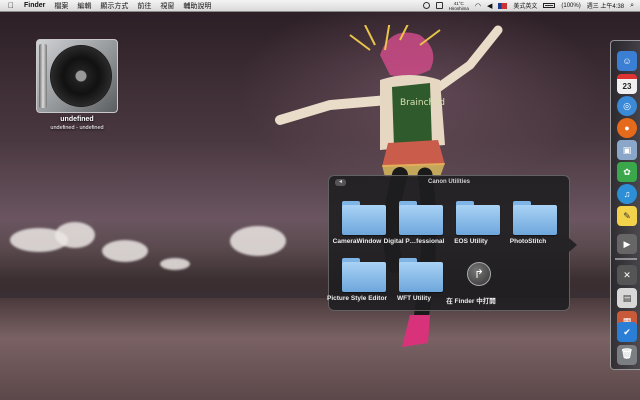  Describe the element at coordinates (525, 5) in the screenshot. I see `input-method: 美式英文` at that location.